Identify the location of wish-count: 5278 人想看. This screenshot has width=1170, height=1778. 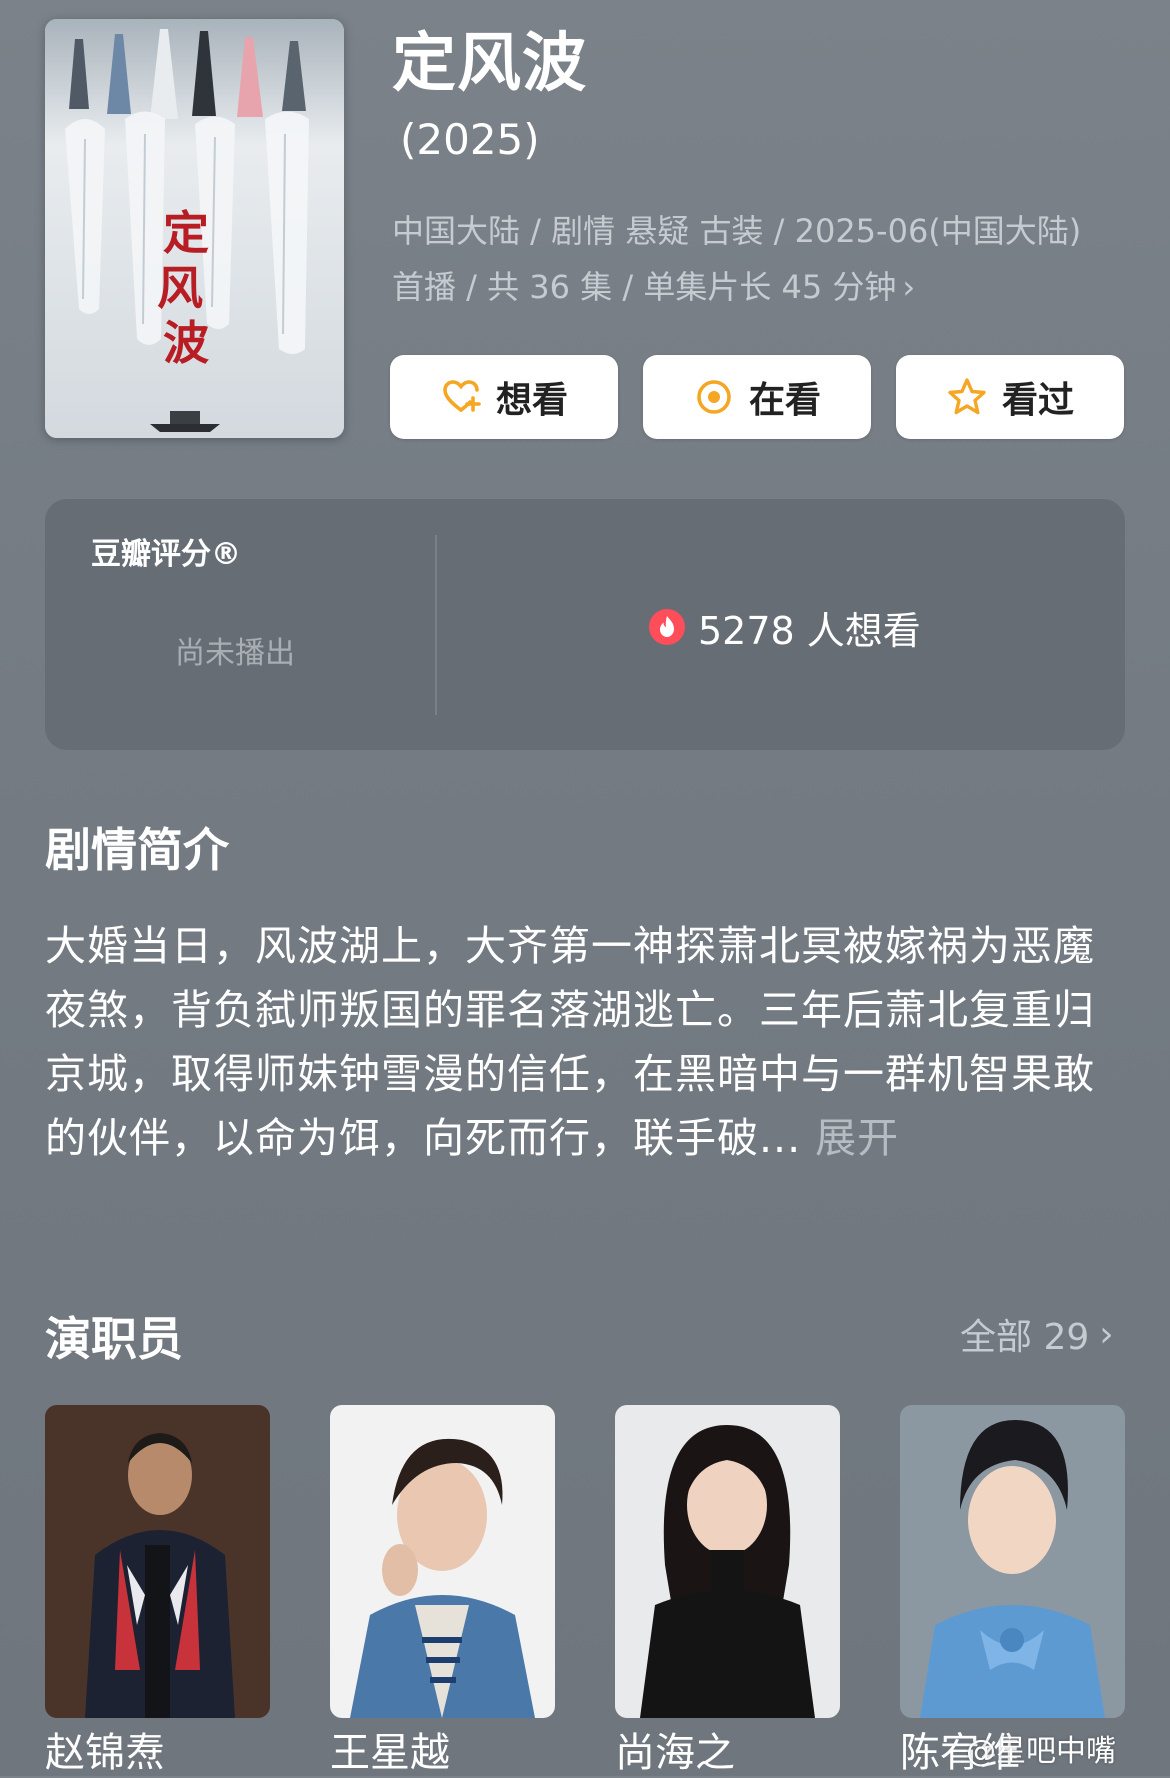
(784, 628).